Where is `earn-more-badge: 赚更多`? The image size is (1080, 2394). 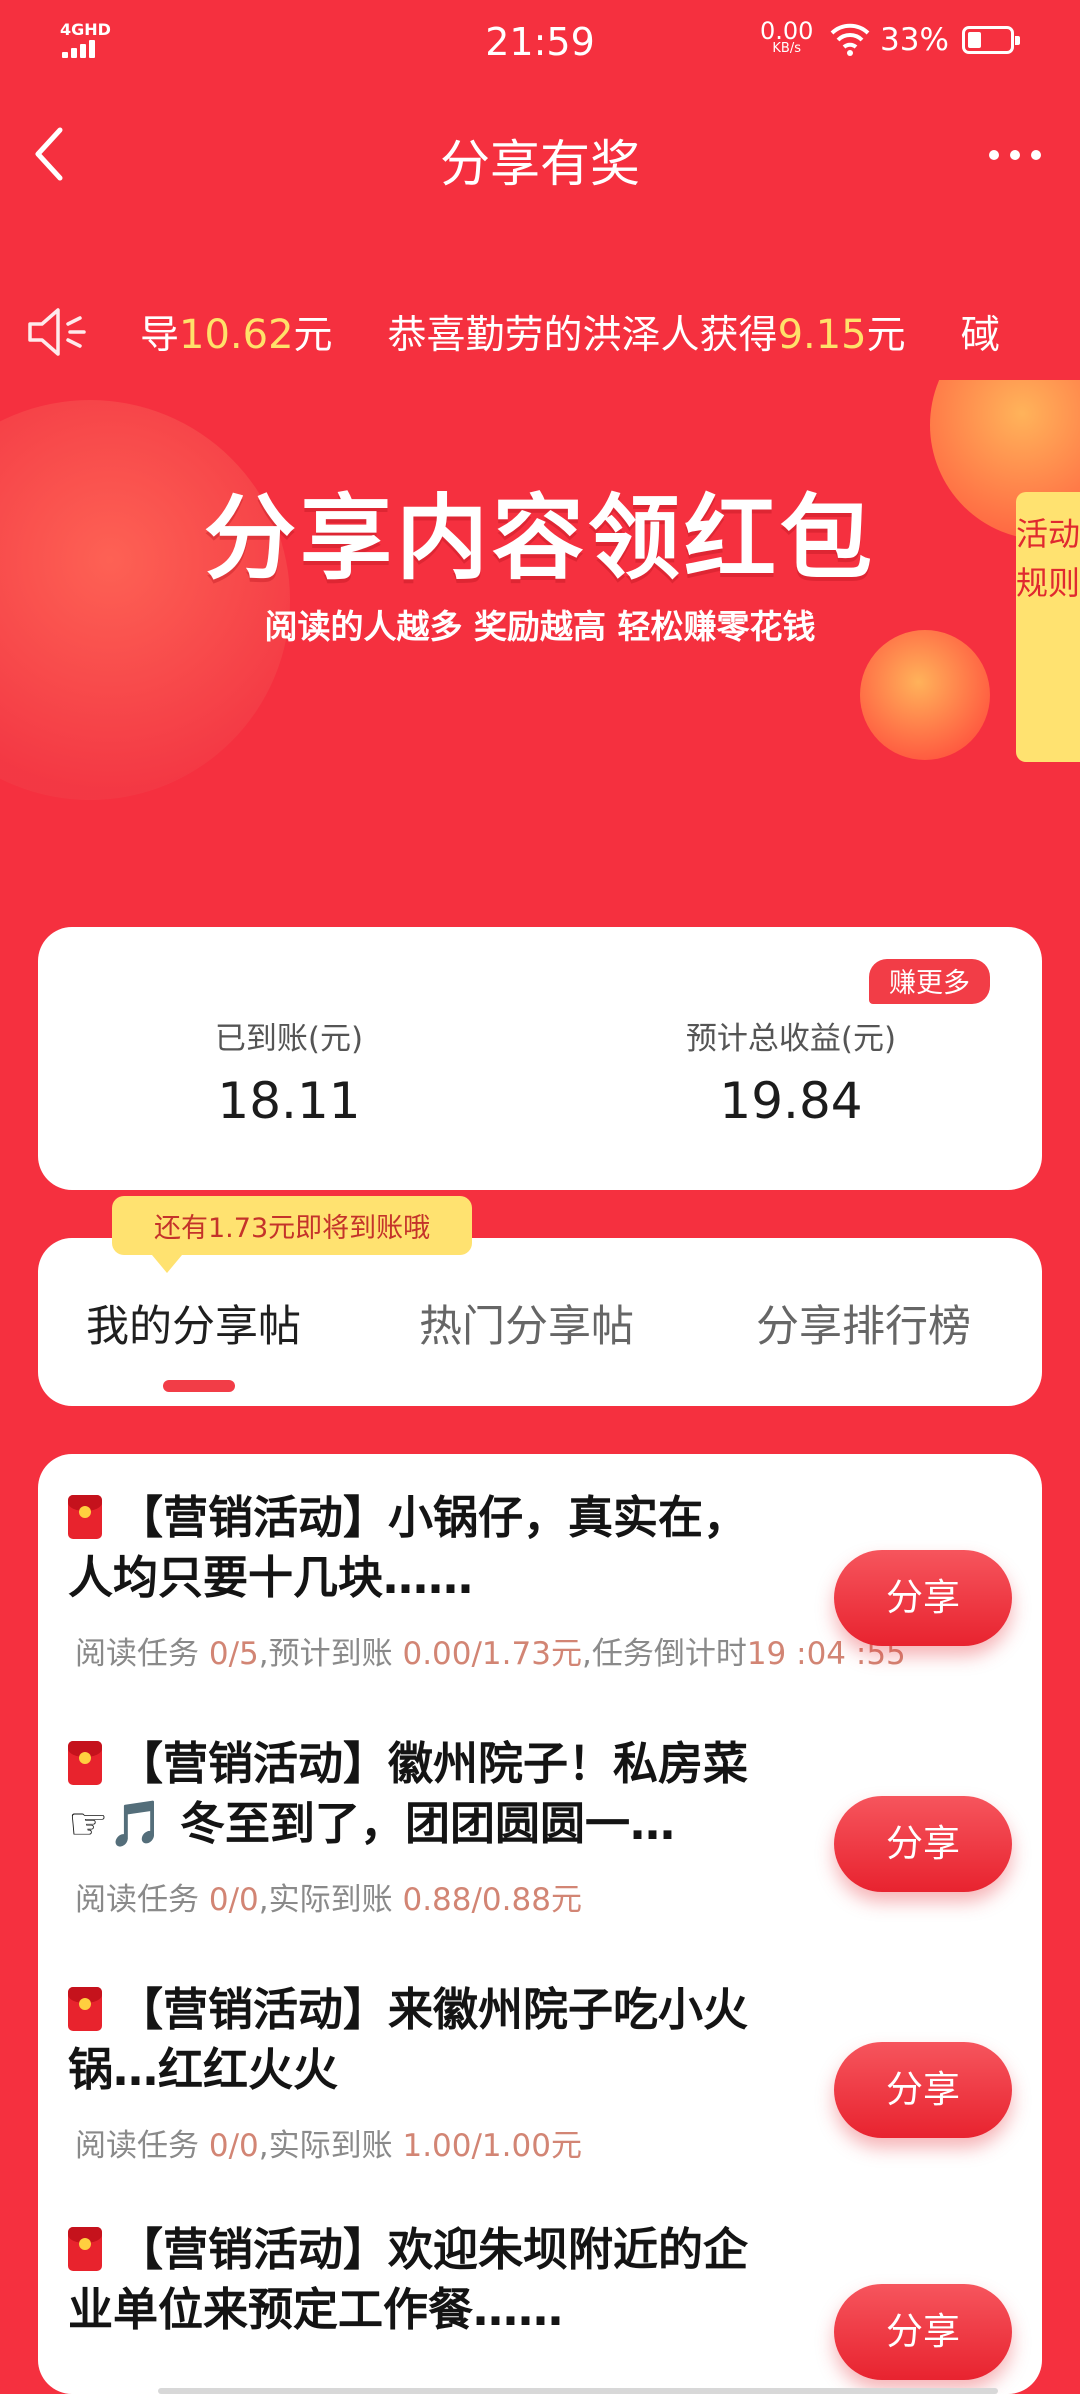 earn-more-badge: 赚更多 is located at coordinates (929, 981).